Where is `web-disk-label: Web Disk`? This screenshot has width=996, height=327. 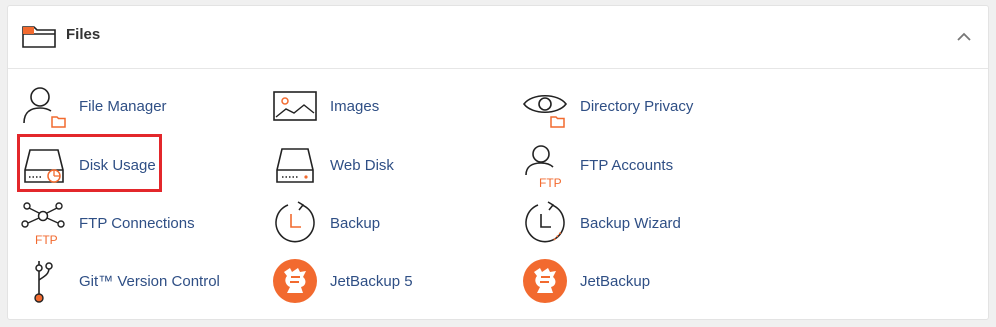
web-disk-label: Web Disk is located at coordinates (362, 165).